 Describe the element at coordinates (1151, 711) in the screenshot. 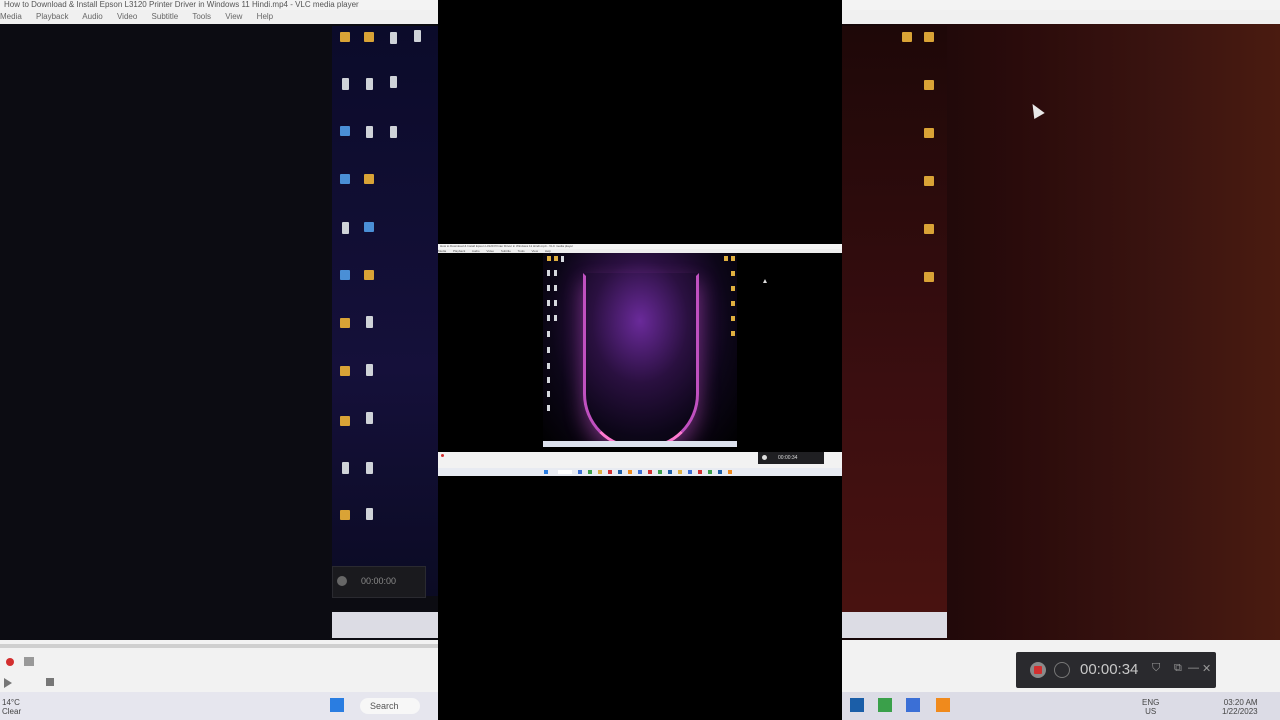

I see `region-label: US` at that location.